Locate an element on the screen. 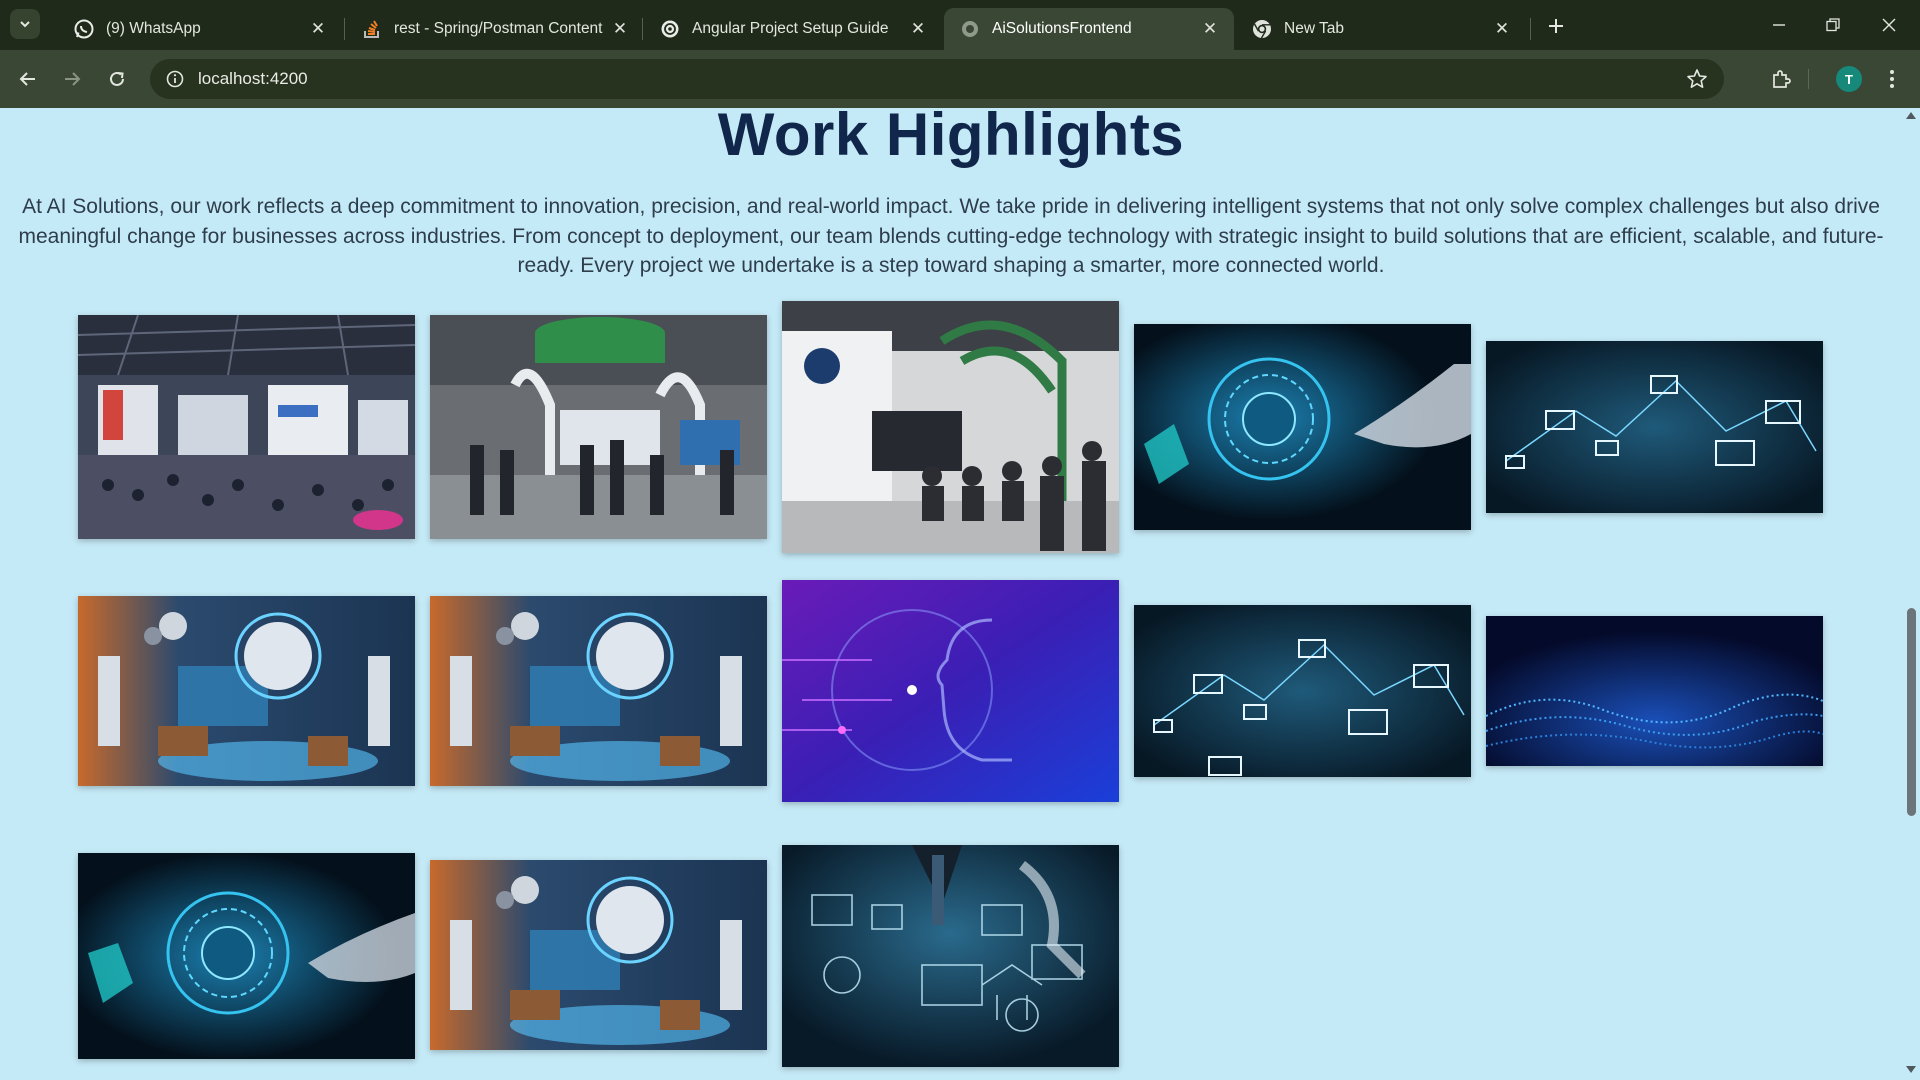 This screenshot has height=1080, width=1920. address-bar: localhost:4200 is located at coordinates (937, 79).